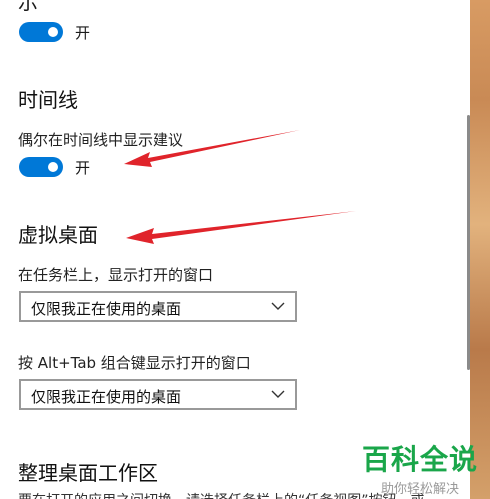 The image size is (490, 499). I want to click on annotation-arrows, so click(240, 187).